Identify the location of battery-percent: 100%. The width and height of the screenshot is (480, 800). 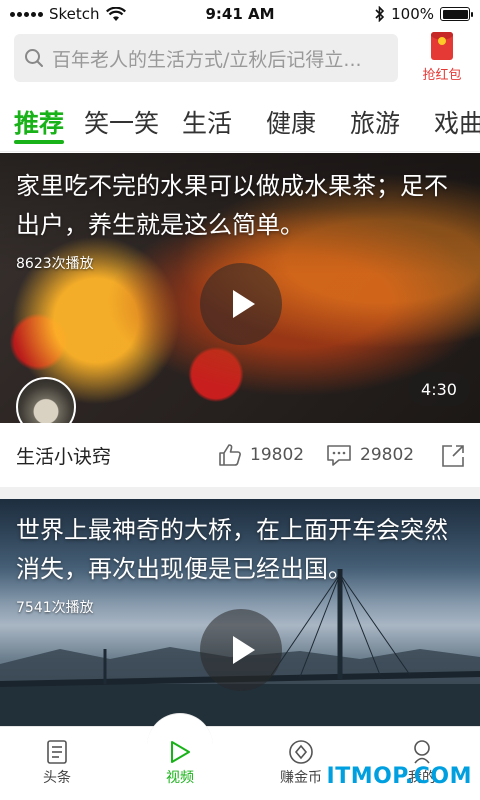
(412, 14).